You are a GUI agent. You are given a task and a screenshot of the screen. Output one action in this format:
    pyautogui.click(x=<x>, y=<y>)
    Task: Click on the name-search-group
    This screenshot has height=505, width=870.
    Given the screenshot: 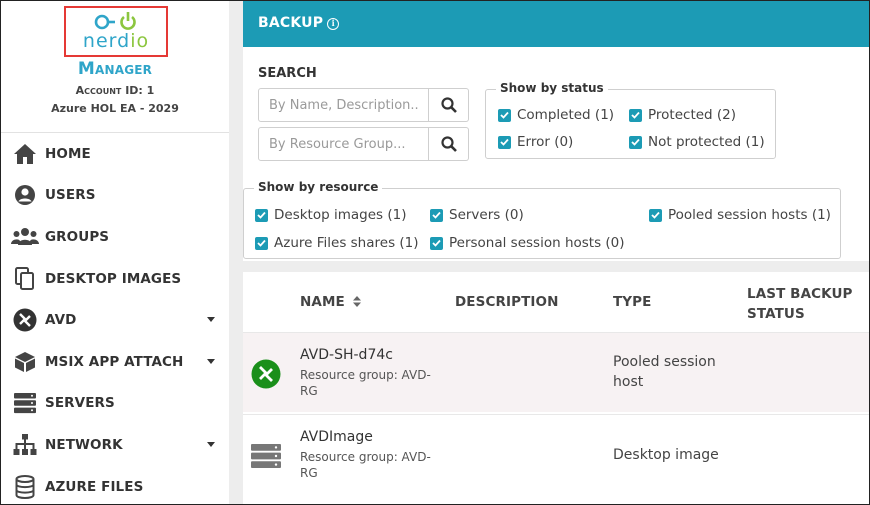 What is the action you would take?
    pyautogui.click(x=363, y=105)
    